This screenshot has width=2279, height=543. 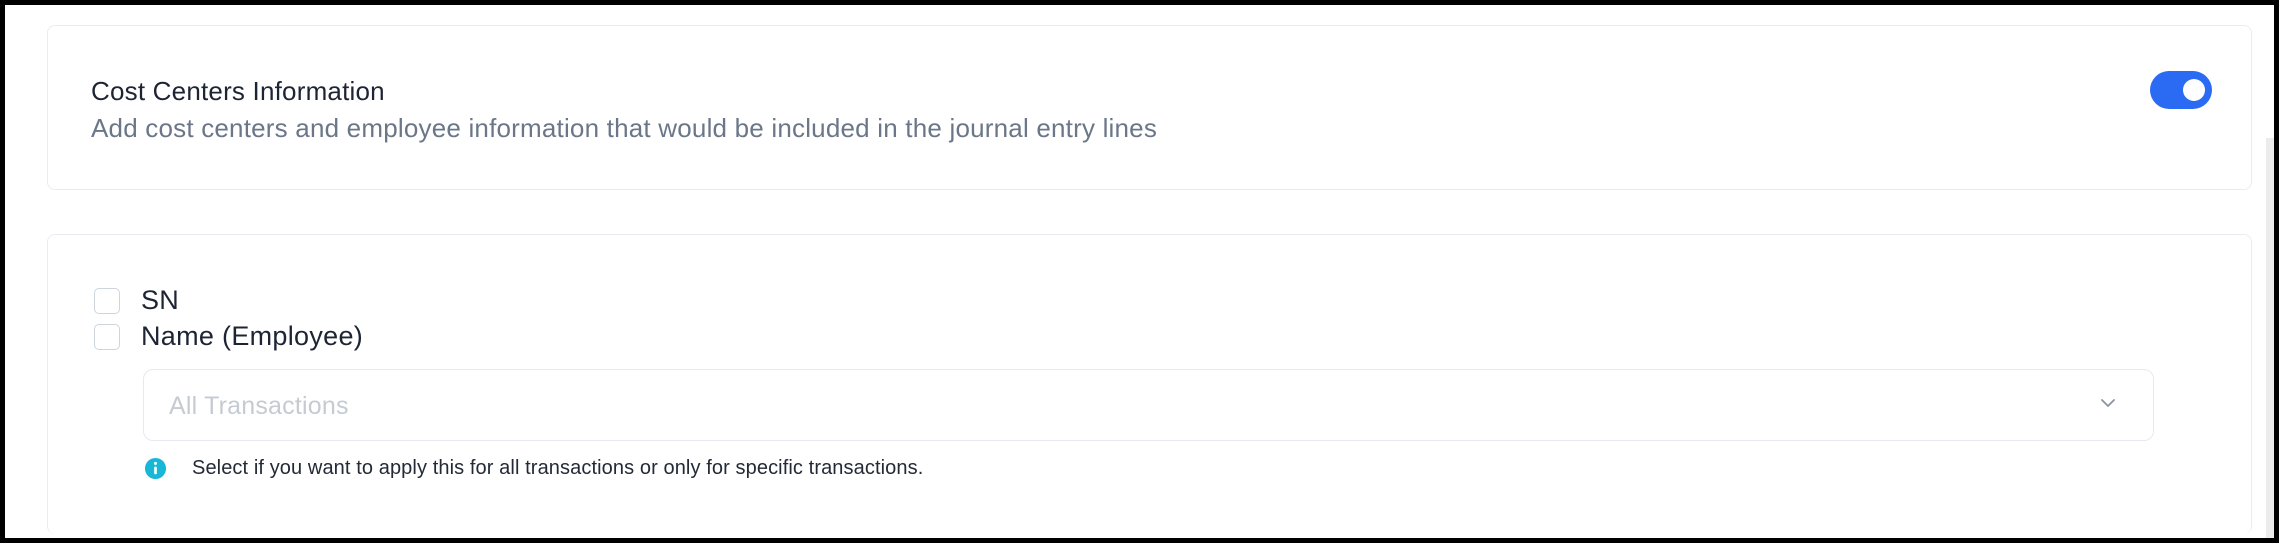 I want to click on info-icon, so click(x=155, y=468).